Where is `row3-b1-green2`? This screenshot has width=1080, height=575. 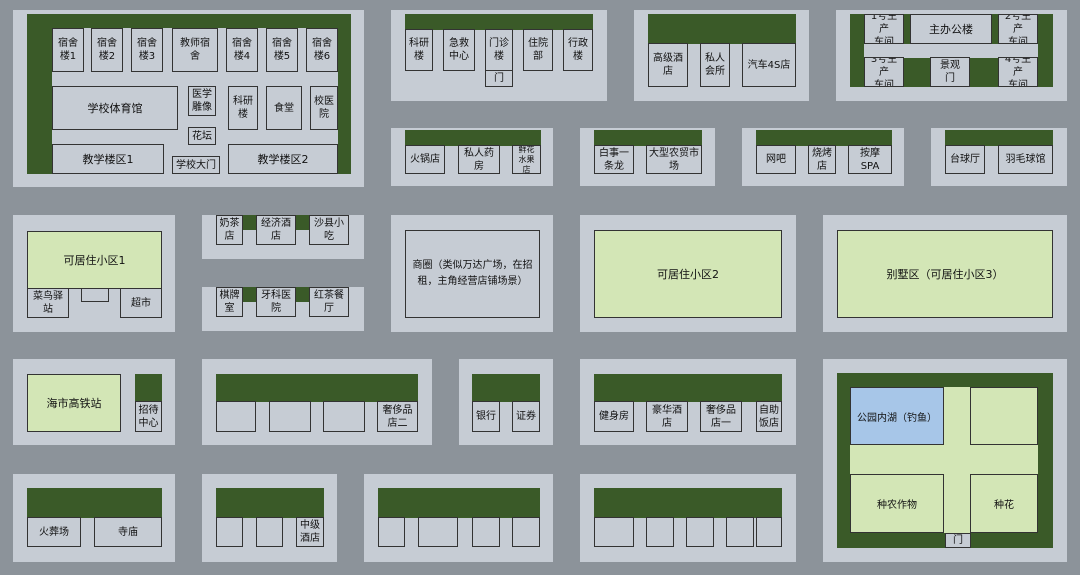
row3-b1-green2 is located at coordinates (303, 222).